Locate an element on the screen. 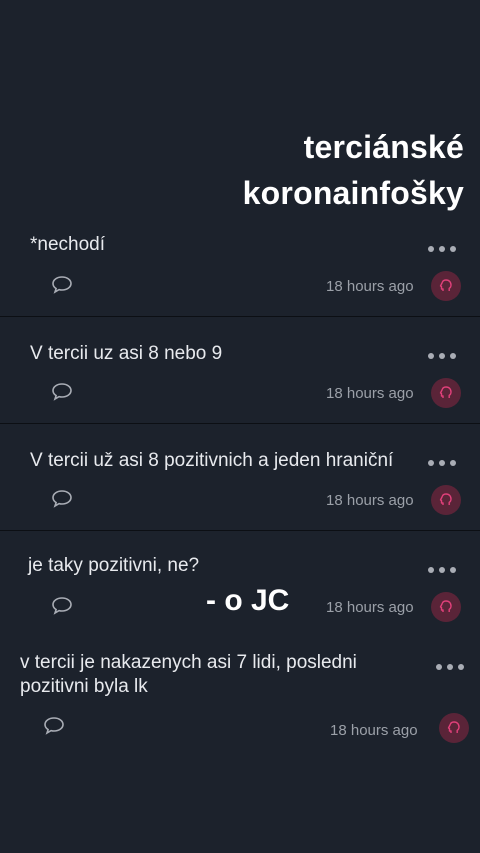 The image size is (480, 853). post-card: V tercii uz asi 8 nebo 9 18 hours ago is located at coordinates (240, 370).